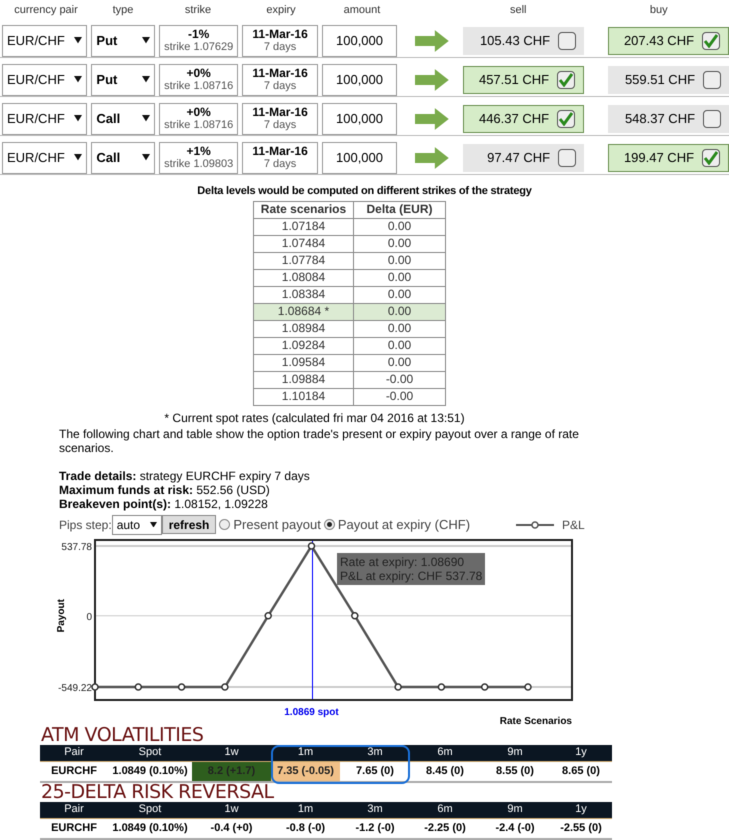  What do you see at coordinates (304, 328) in the screenshot?
I see `table-cell: 1.08984` at bounding box center [304, 328].